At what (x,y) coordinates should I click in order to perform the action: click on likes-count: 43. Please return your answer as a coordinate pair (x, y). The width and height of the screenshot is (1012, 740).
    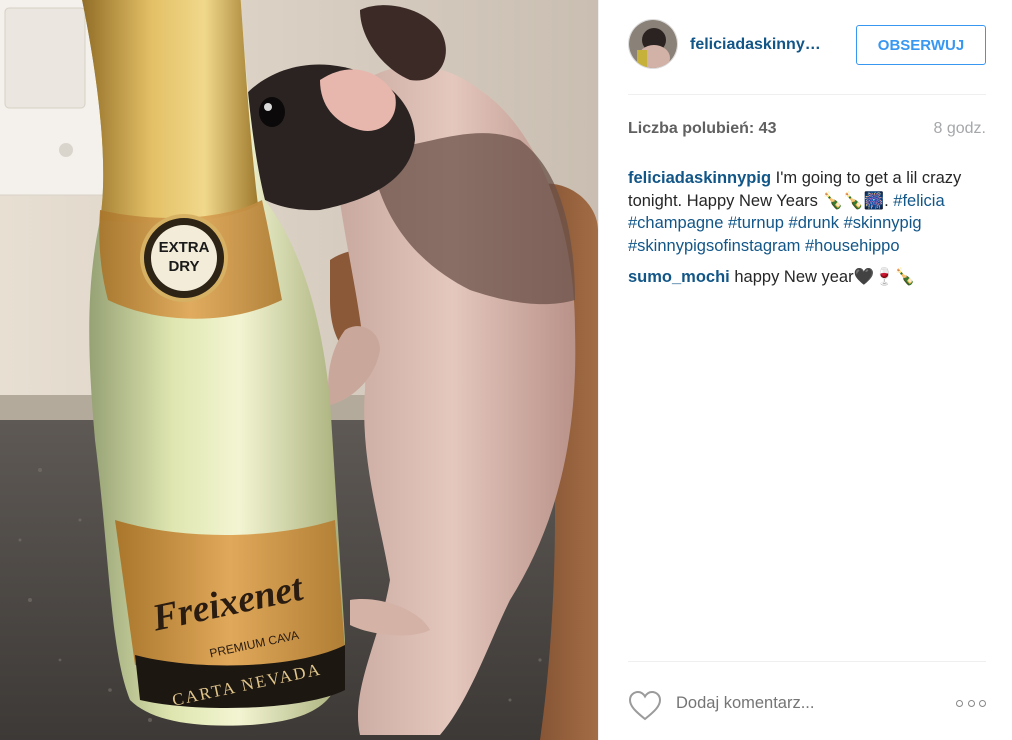
    Looking at the image, I should click on (767, 128).